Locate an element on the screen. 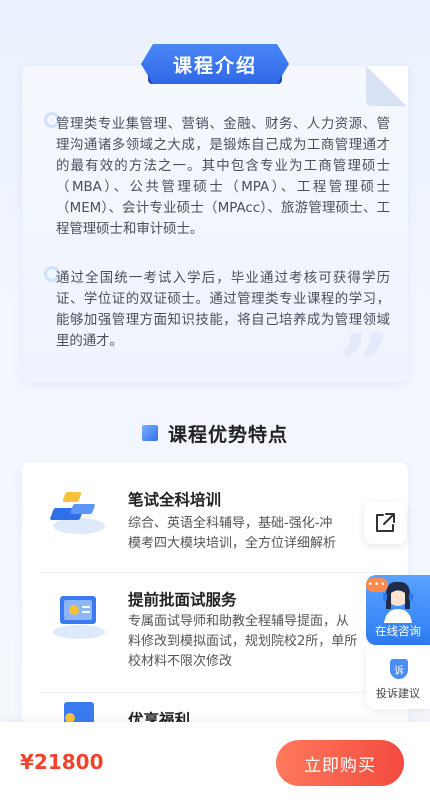 The width and height of the screenshot is (430, 800). feature-title: 笔试全科培训 is located at coordinates (175, 500).